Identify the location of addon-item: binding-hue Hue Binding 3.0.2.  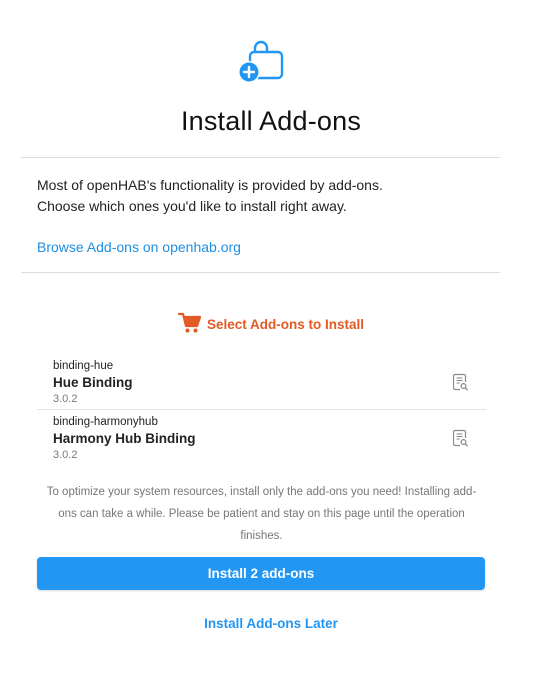
(261, 382).